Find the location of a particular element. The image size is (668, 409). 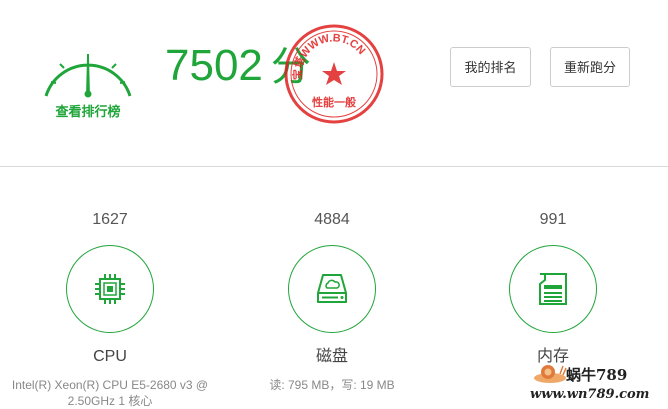

cpu-icon-circle is located at coordinates (110, 289).